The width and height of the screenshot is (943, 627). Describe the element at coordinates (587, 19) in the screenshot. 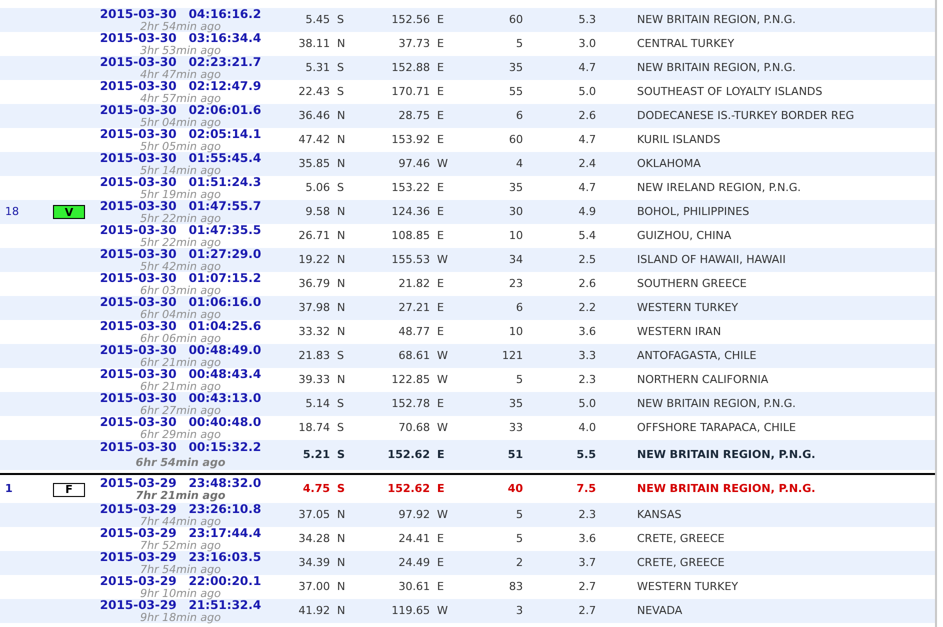

I see `magnitude-text: 5.3` at that location.